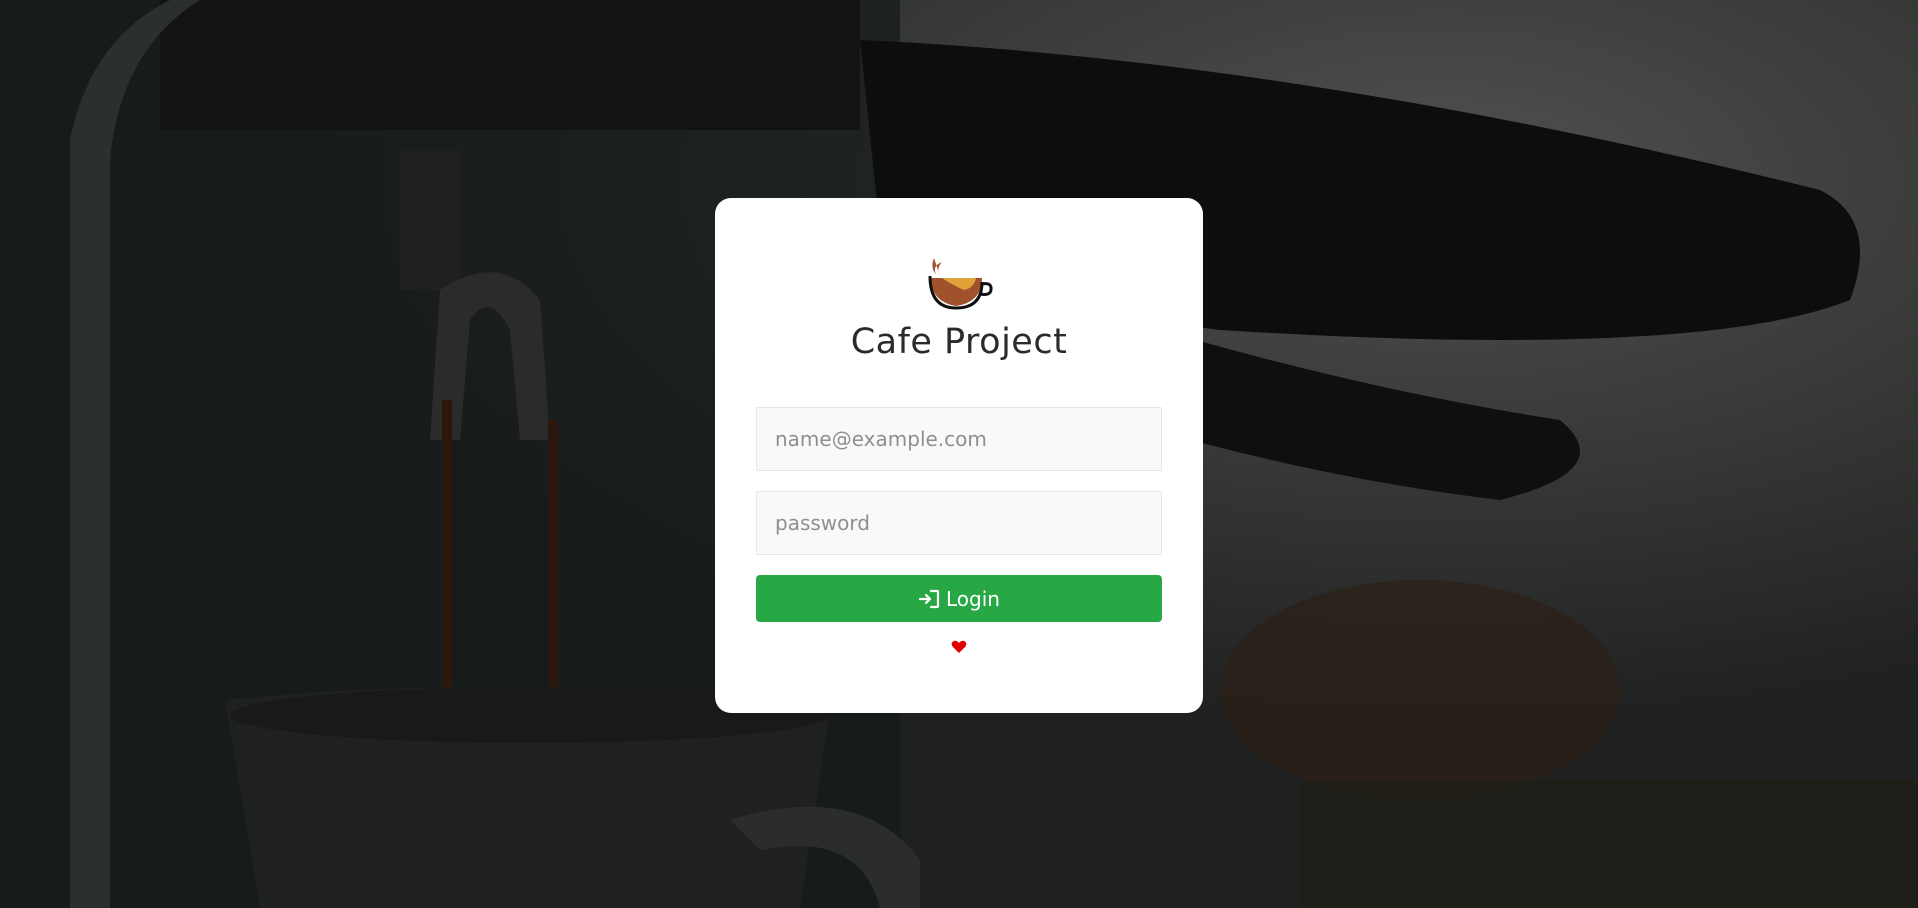  I want to click on login-card: Cafe Project Login, so click(959, 455).